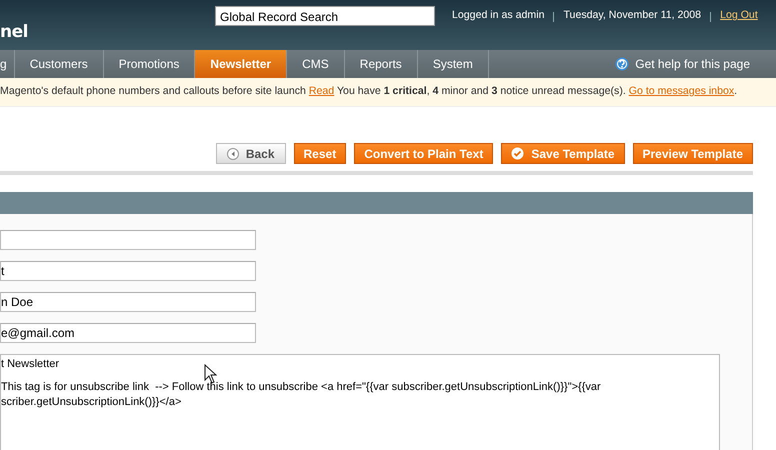  I want to click on read-link: Read, so click(321, 91).